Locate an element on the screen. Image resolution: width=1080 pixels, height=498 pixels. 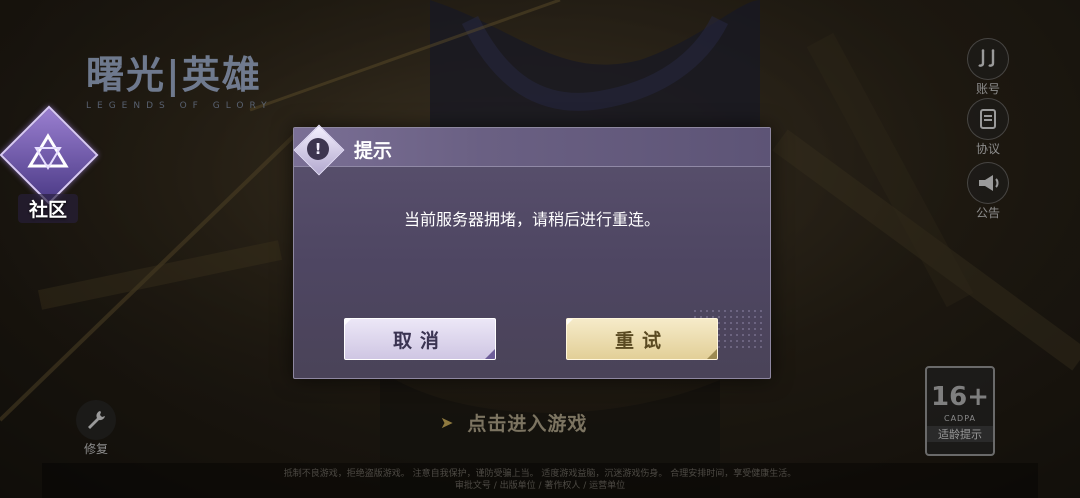
agreement-button: 协议 is located at coordinates (988, 127).